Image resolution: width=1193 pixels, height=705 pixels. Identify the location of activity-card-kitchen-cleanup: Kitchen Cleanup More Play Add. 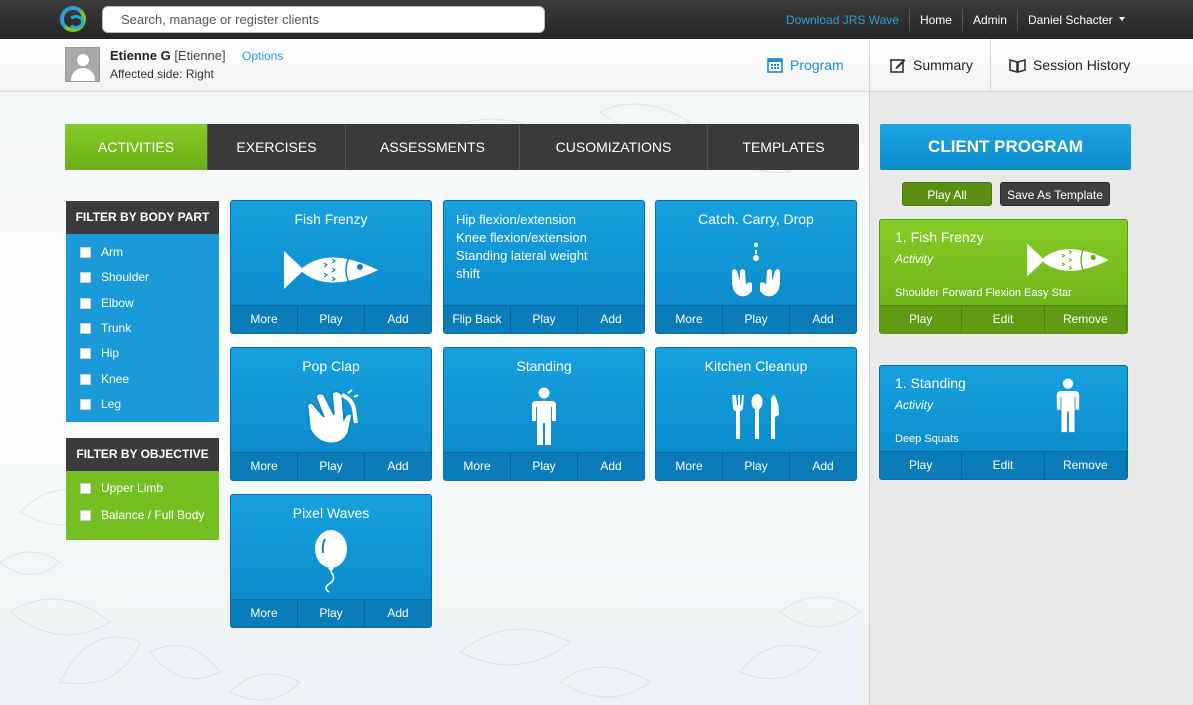
(756, 414).